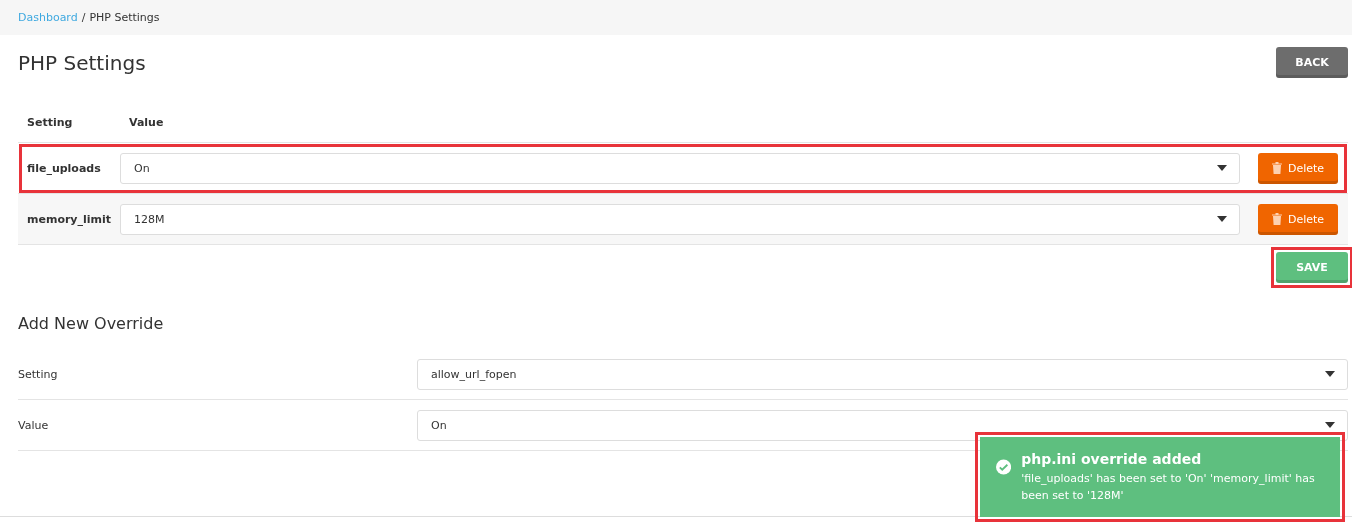  Describe the element at coordinates (1004, 467) in the screenshot. I see `check-circle-icon` at that location.